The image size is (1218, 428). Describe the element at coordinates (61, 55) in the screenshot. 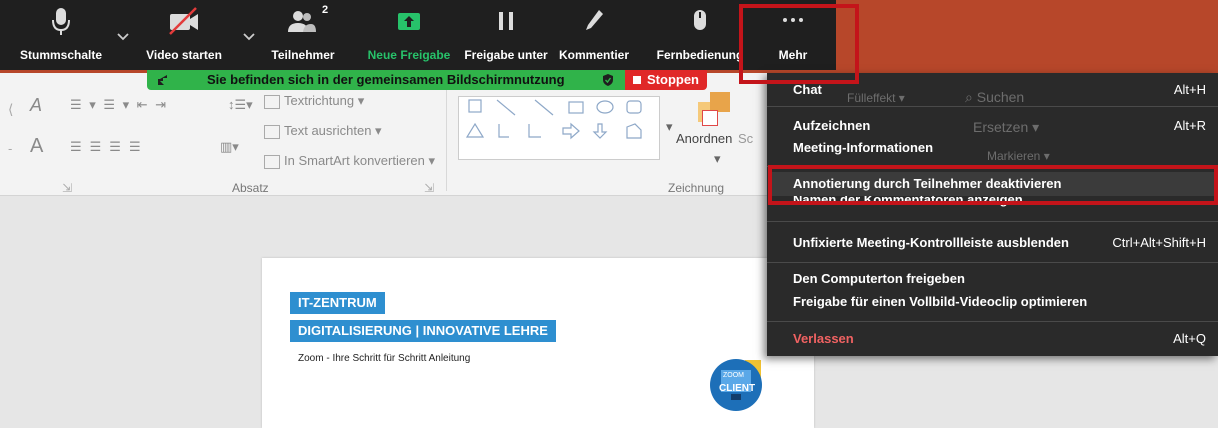

I see `mute-label: Stummschalte` at that location.